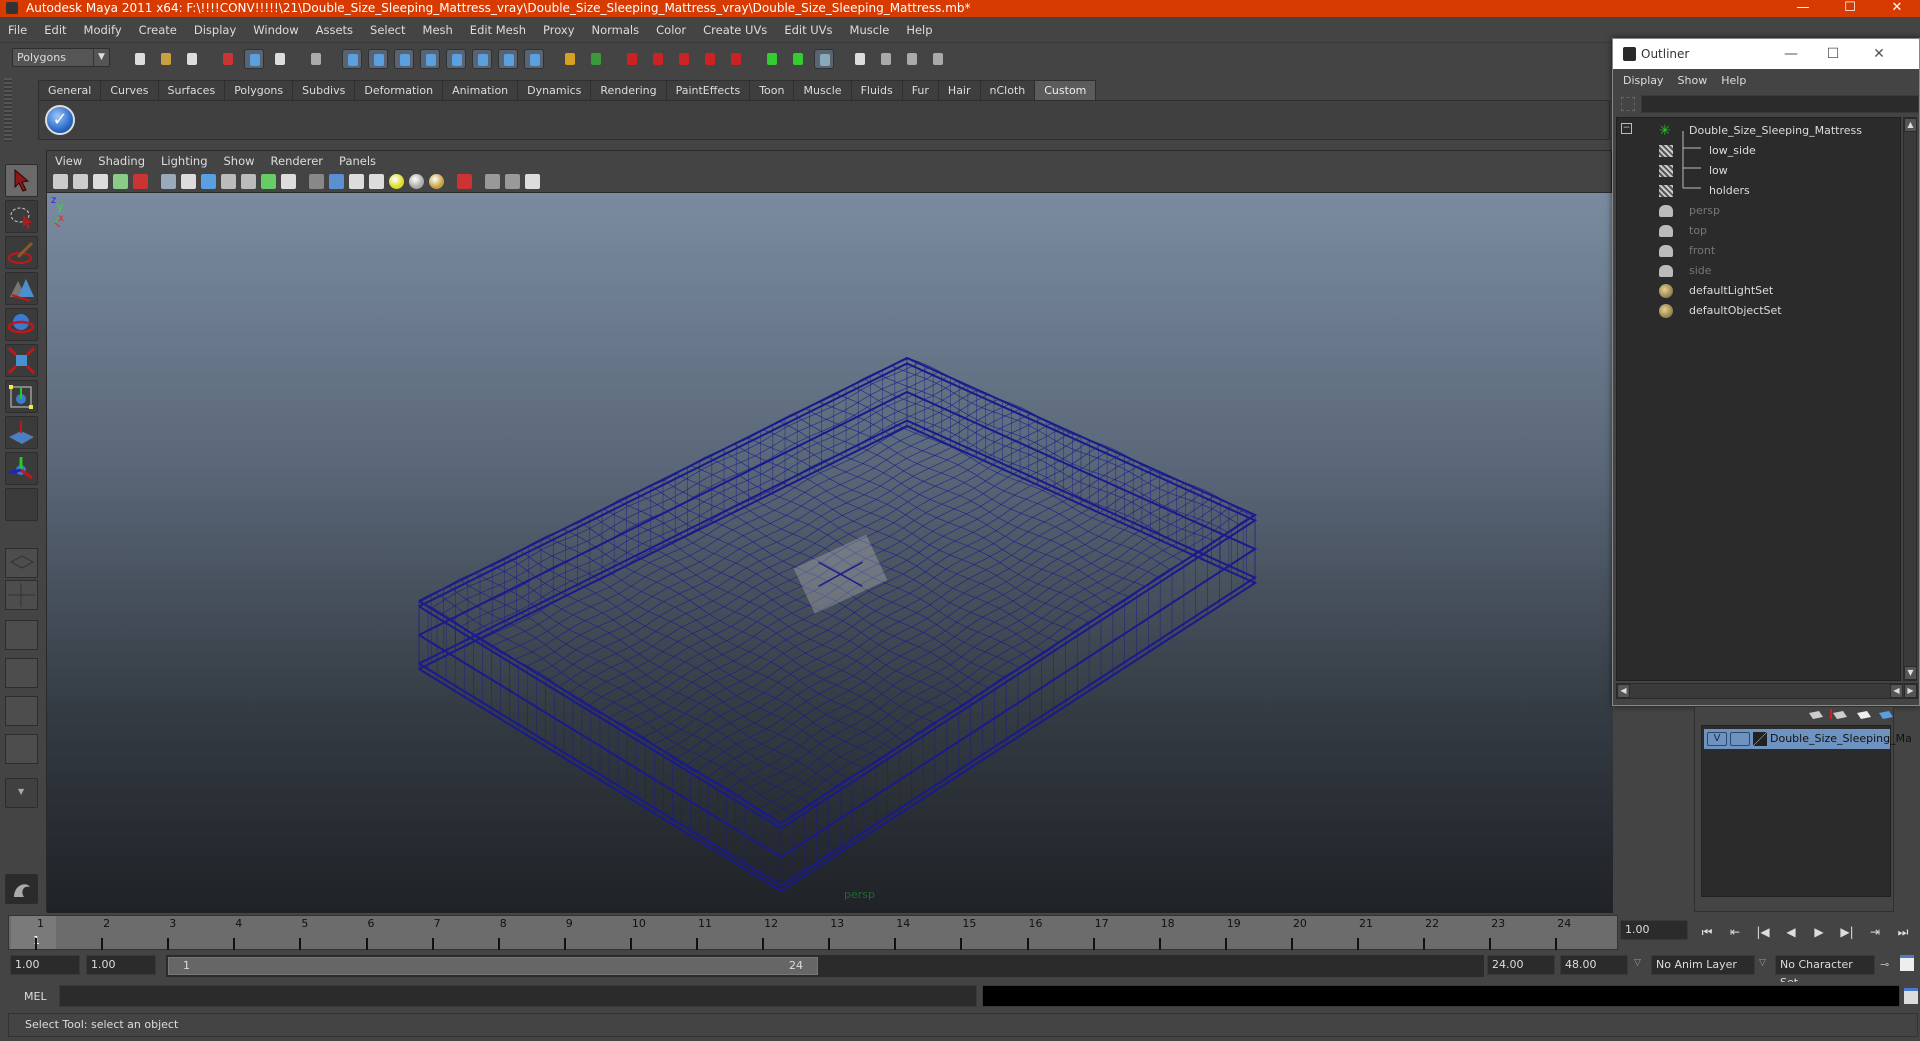  What do you see at coordinates (21, 563) in the screenshot?
I see `single-perspective-layout-button` at bounding box center [21, 563].